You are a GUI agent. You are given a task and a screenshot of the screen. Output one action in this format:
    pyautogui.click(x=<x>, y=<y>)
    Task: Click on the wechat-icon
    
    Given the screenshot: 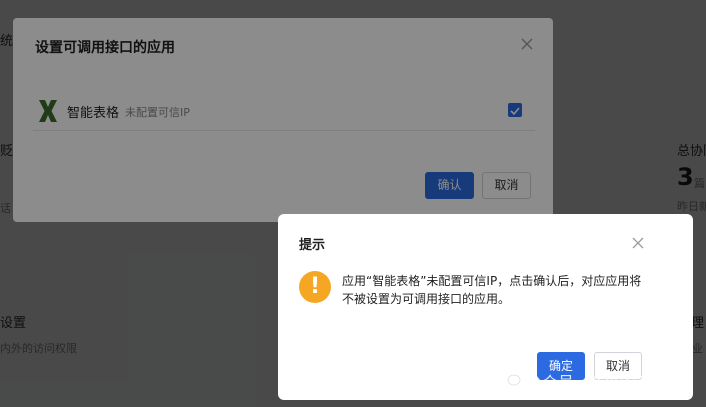 What is the action you would take?
    pyautogui.click(x=510, y=378)
    